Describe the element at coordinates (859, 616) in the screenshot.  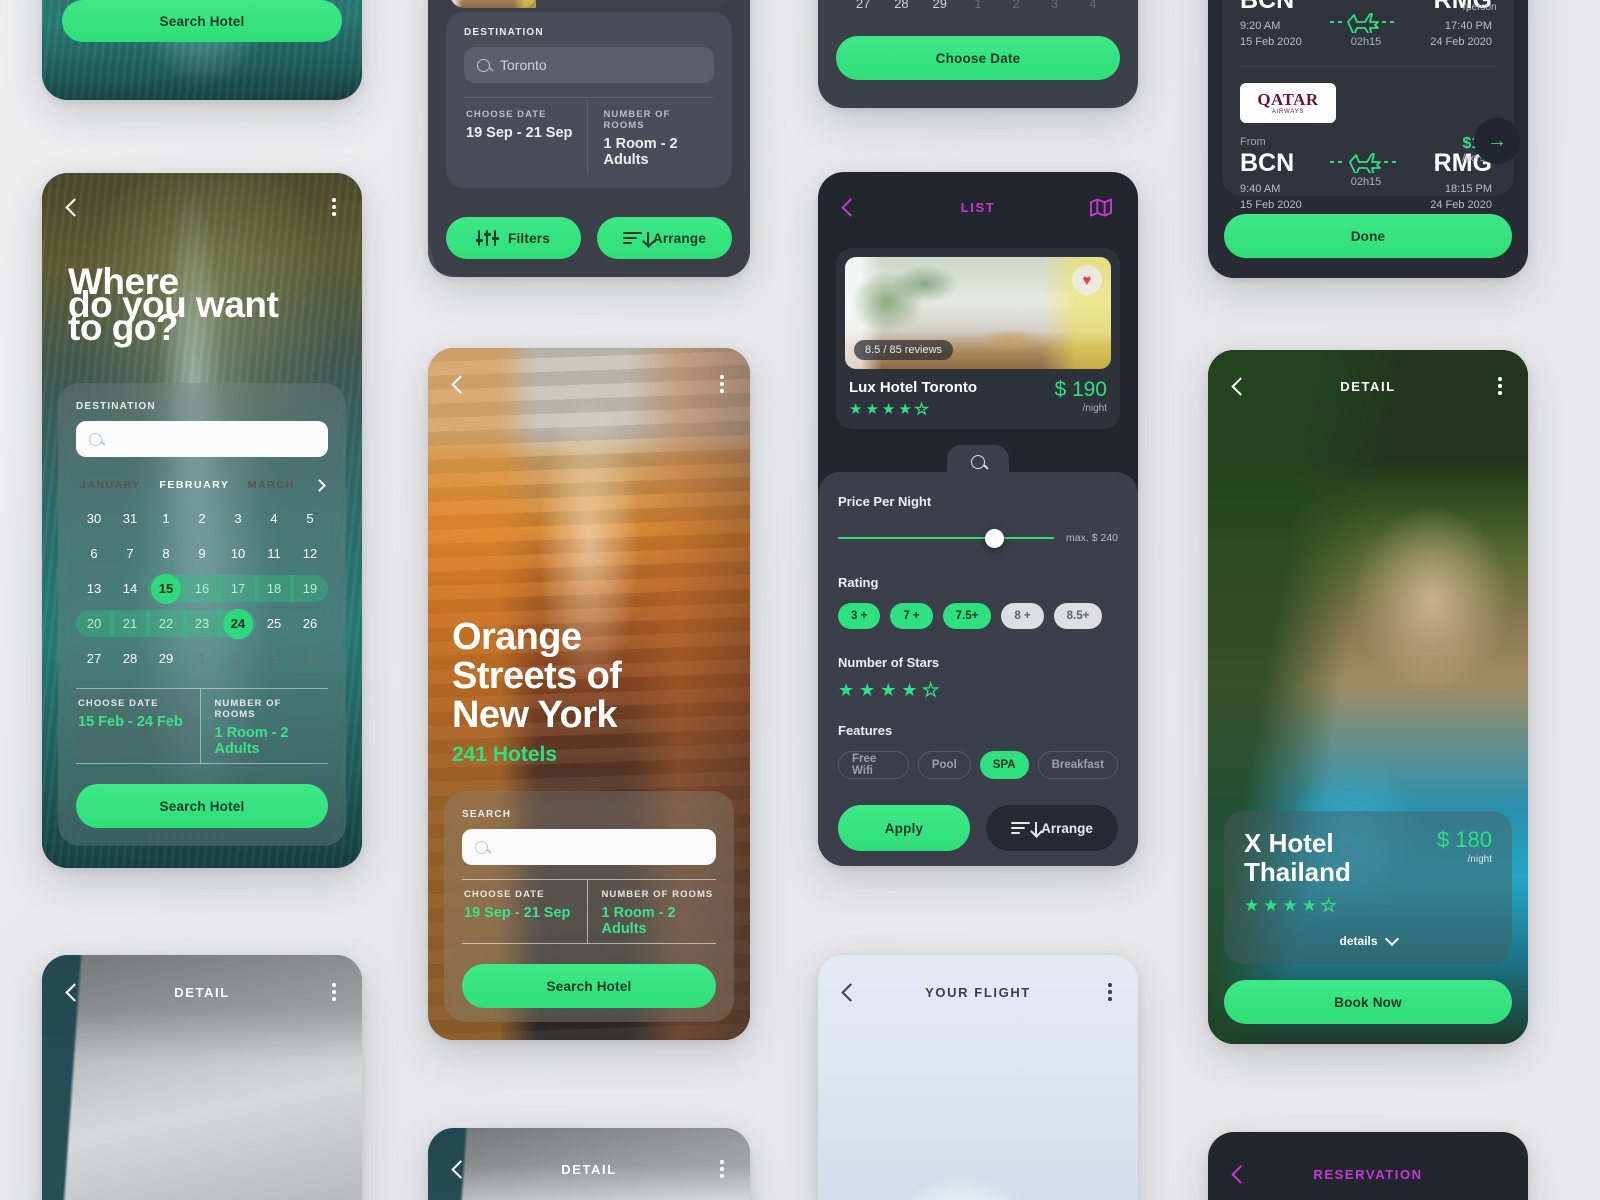
I see `rating-chip: 3 +` at that location.